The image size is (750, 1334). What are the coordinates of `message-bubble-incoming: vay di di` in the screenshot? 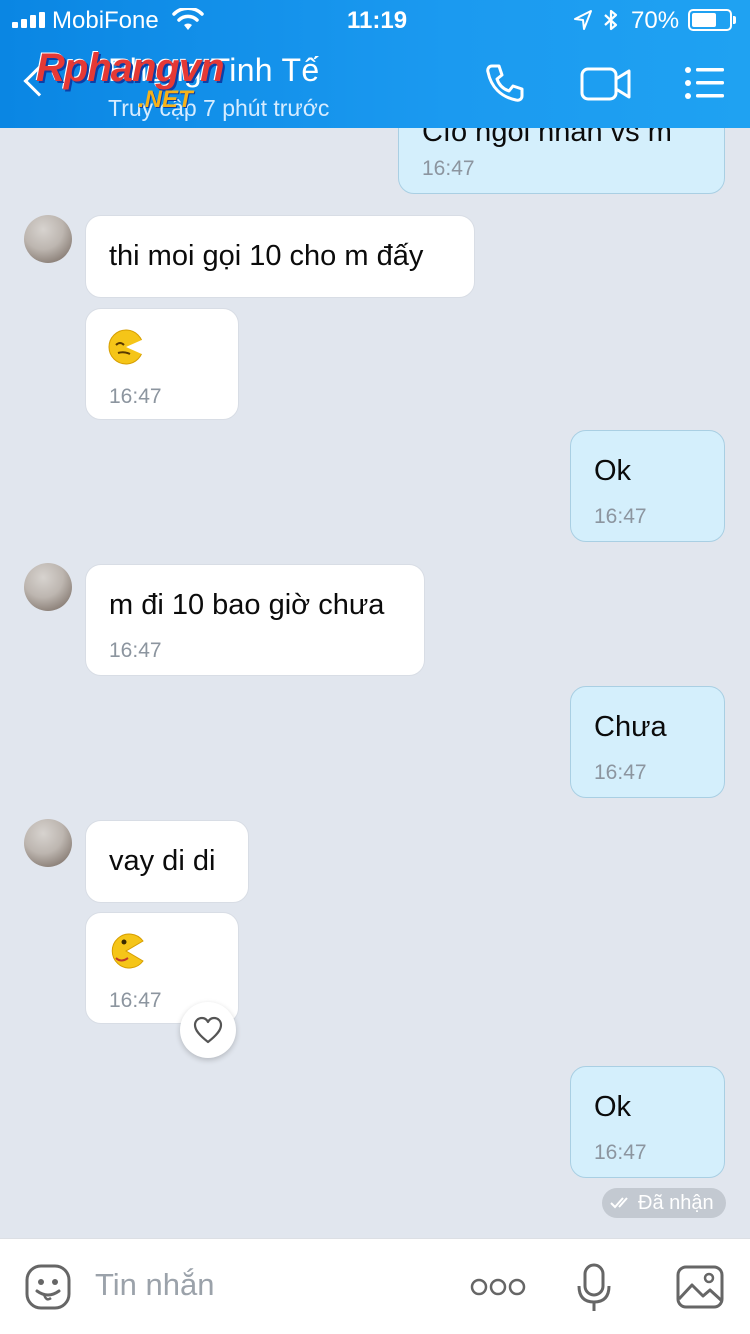 It's located at (167, 861).